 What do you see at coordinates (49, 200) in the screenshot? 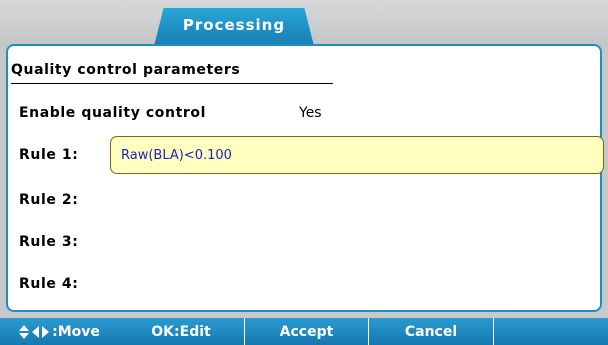
I see `rule-2-label: Rule 2:` at bounding box center [49, 200].